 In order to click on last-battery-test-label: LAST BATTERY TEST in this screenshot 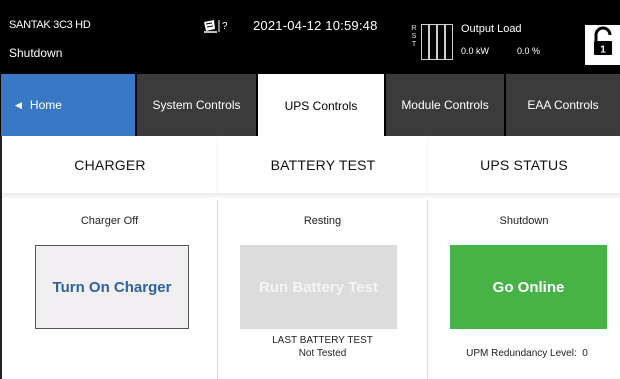, I will do `click(322, 340)`.